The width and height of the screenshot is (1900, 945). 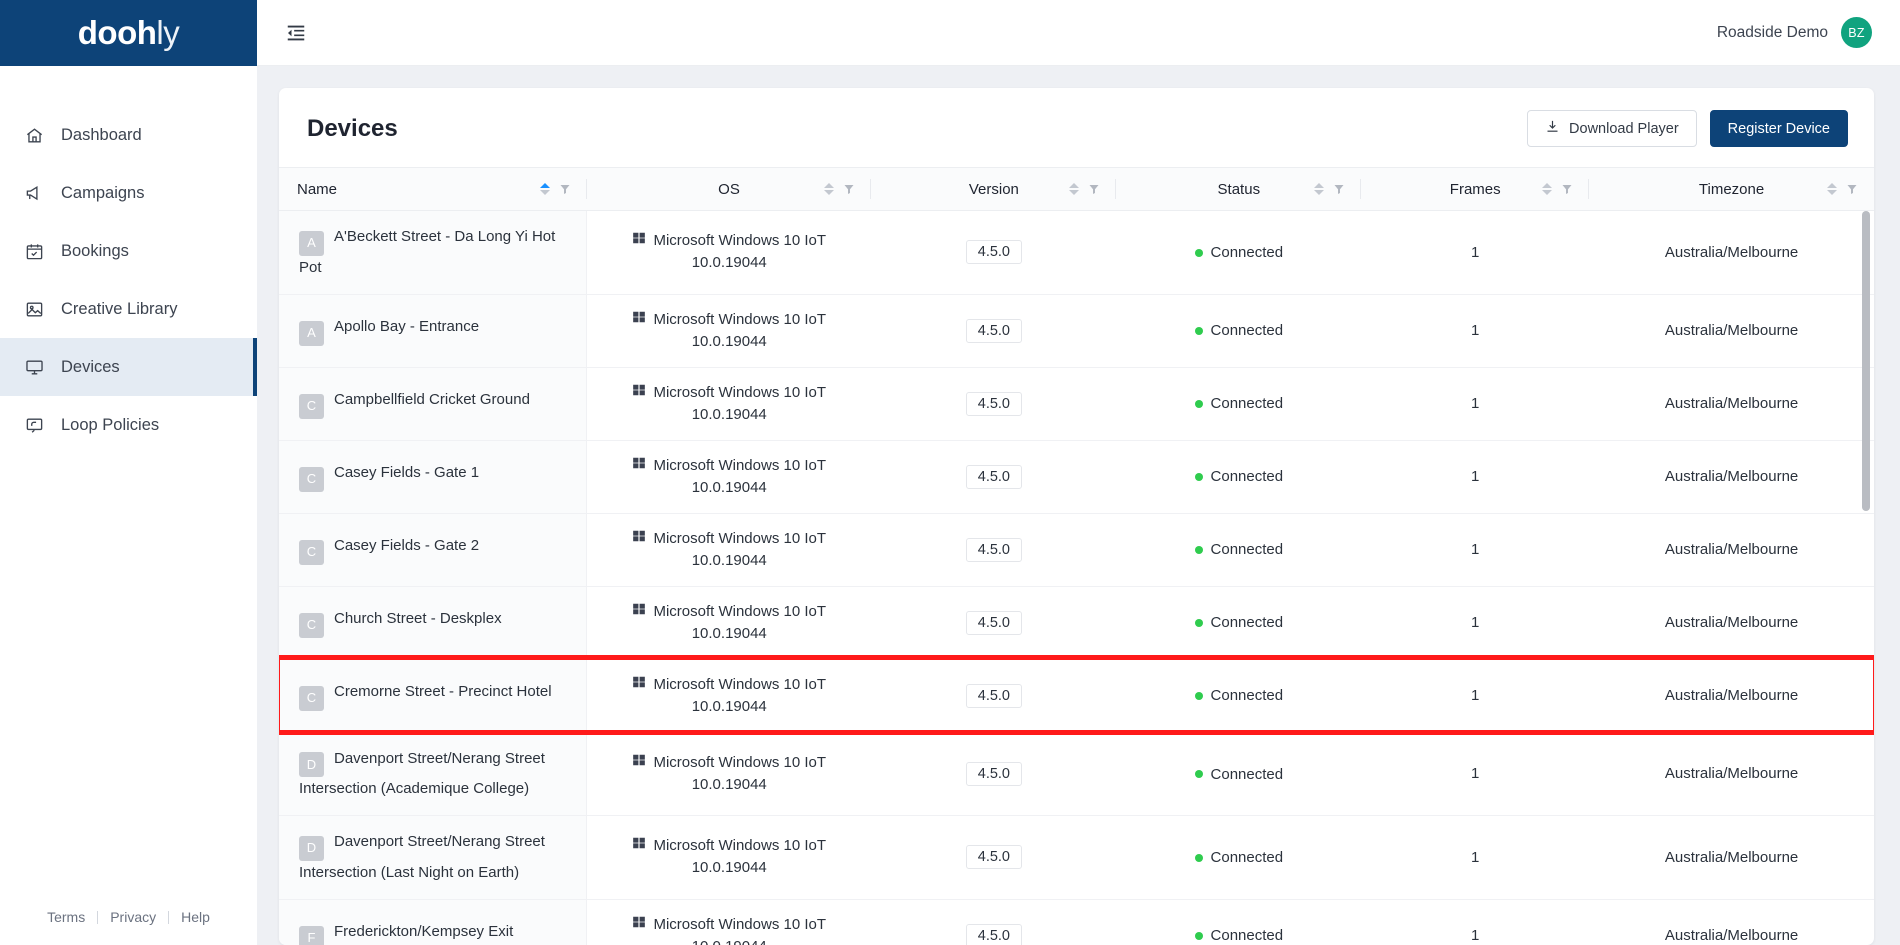 I want to click on page-title: Devices, so click(x=352, y=128).